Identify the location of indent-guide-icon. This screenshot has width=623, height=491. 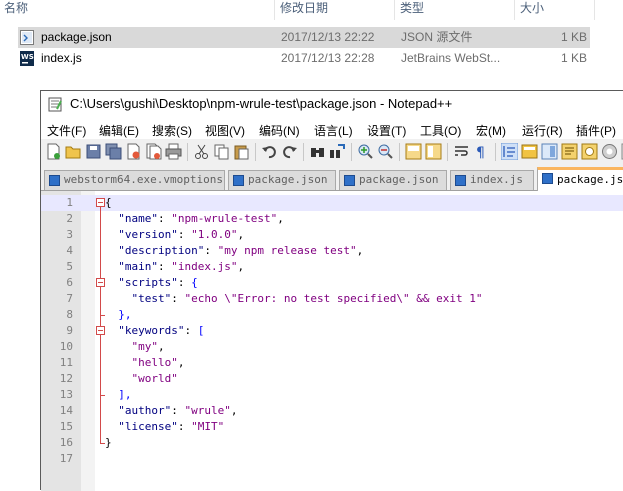
(509, 151).